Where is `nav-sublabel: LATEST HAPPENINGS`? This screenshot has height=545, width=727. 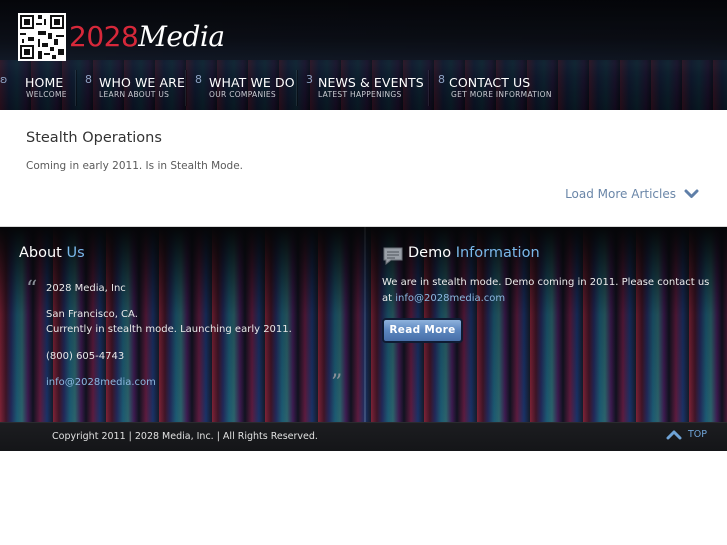
nav-sublabel: LATEST HAPPENINGS is located at coordinates (360, 94).